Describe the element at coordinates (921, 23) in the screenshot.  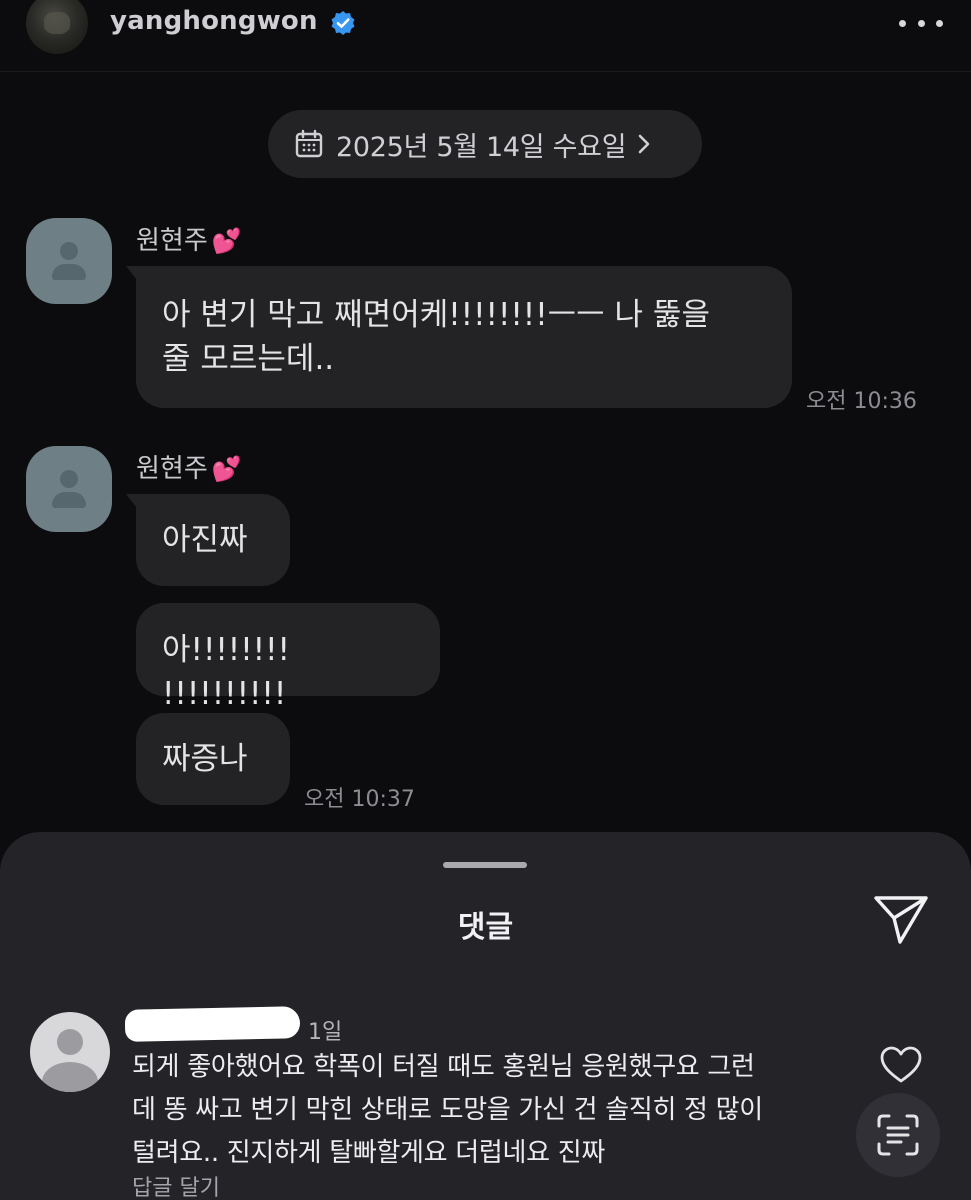
I see `more-options-icon` at that location.